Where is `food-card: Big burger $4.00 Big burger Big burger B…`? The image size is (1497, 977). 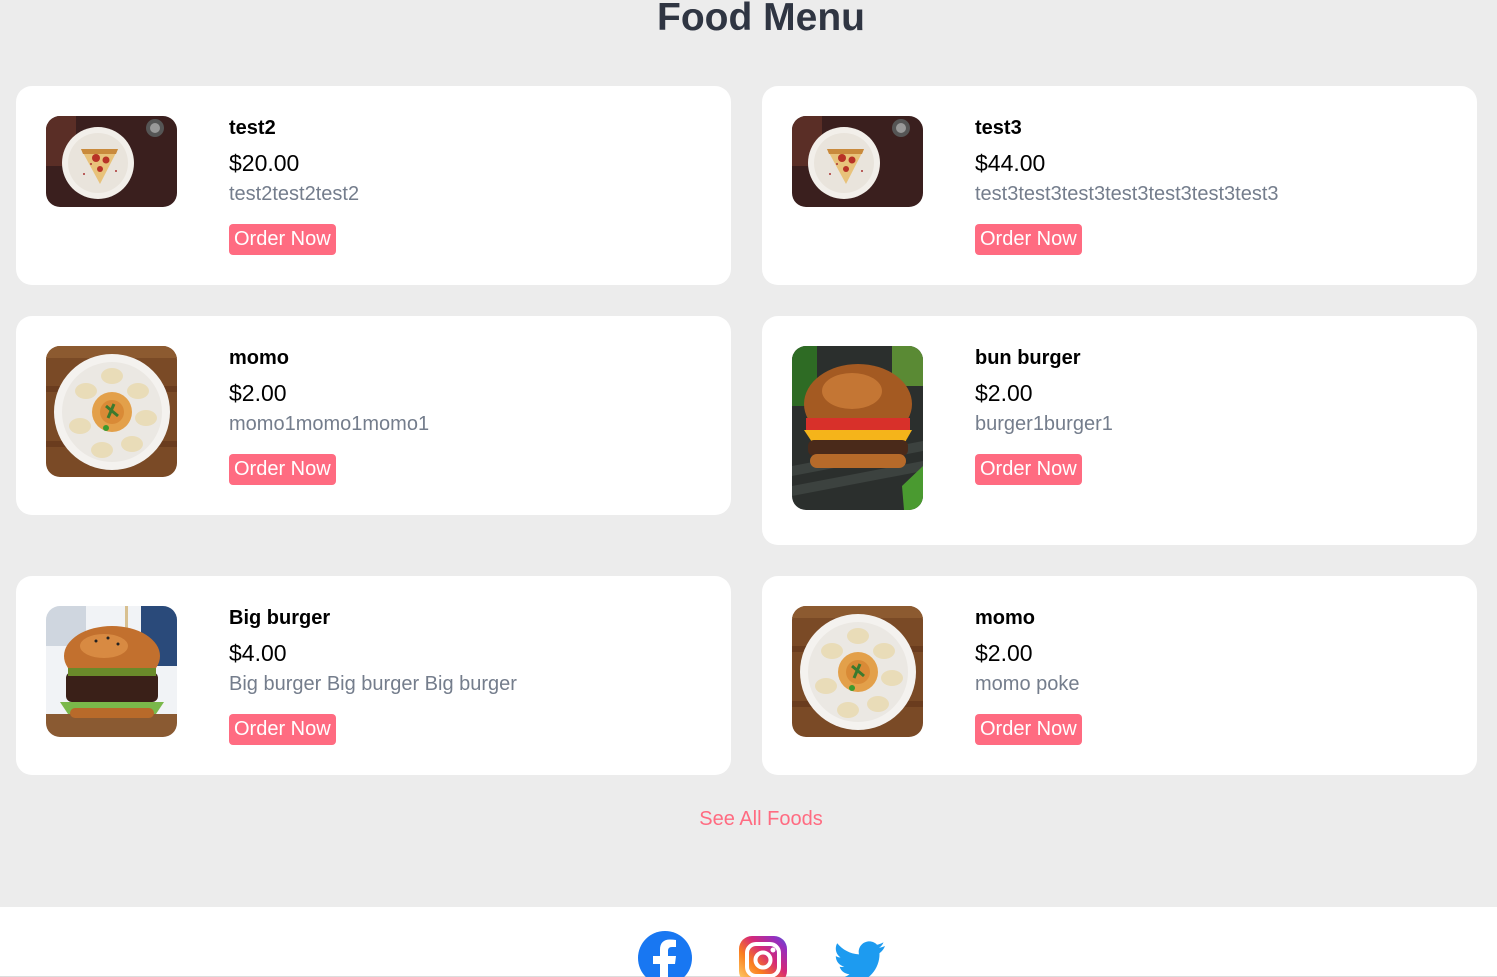 food-card: Big burger $4.00 Big burger Big burger B… is located at coordinates (373, 675).